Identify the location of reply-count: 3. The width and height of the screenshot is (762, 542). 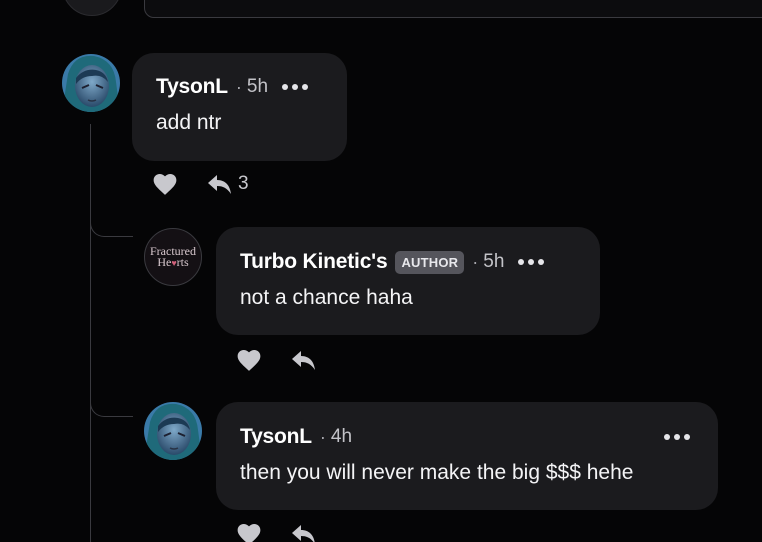
(243, 183).